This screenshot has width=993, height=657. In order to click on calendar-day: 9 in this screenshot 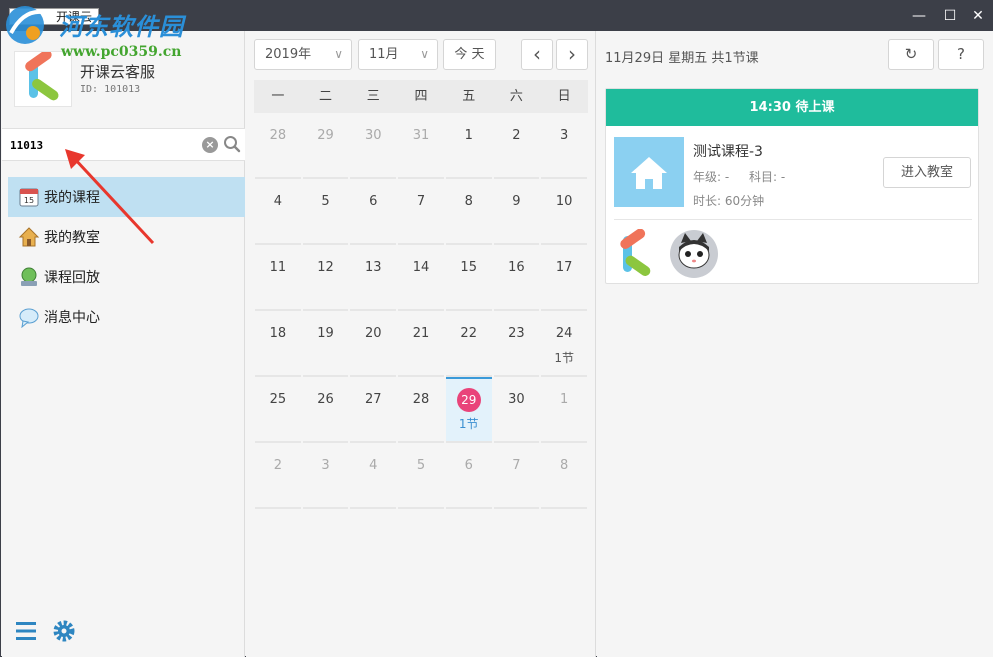, I will do `click(516, 212)`.